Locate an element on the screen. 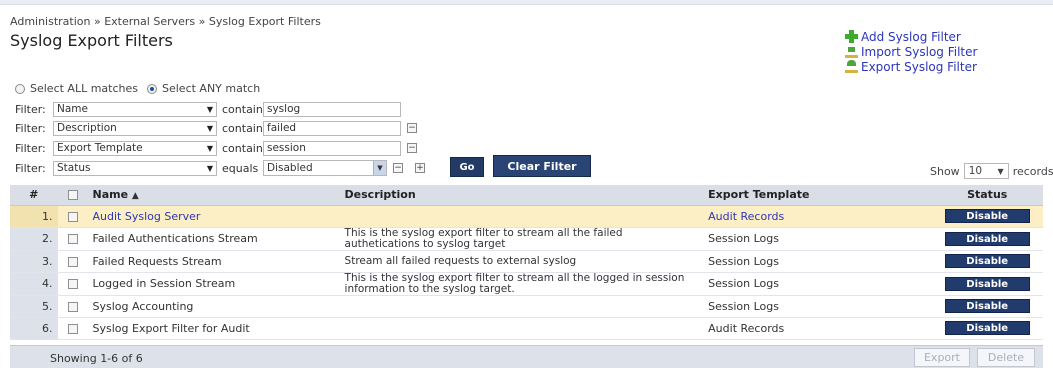  row-number: 6. is located at coordinates (34, 328).